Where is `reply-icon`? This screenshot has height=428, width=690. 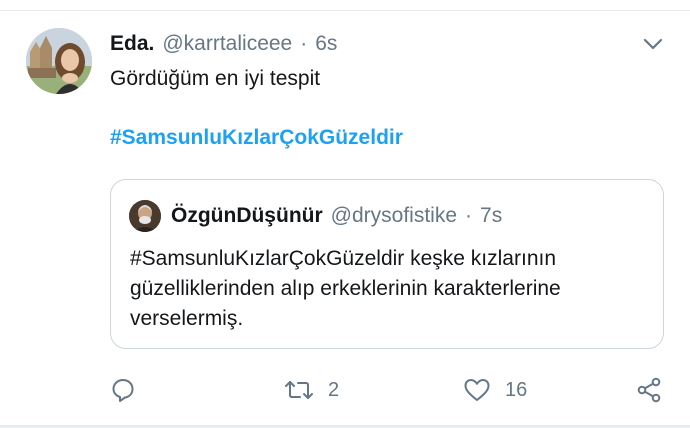 reply-icon is located at coordinates (123, 390).